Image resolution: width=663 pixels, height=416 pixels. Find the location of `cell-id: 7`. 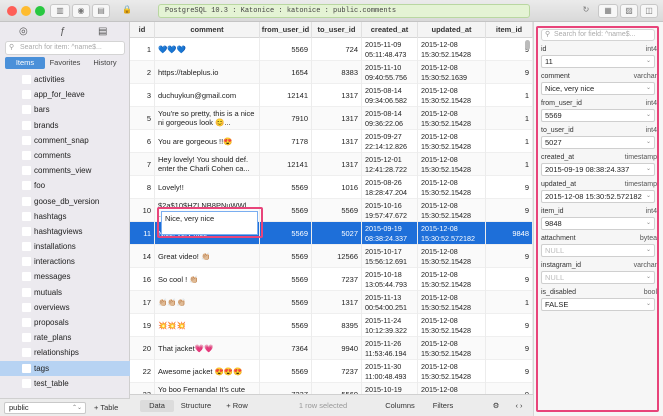

cell-id: 7 is located at coordinates (142, 164).